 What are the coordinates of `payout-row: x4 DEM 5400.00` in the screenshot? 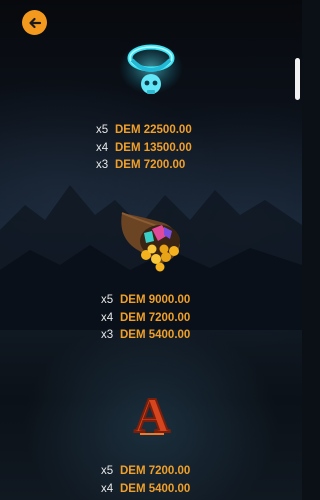 It's located at (145, 490).